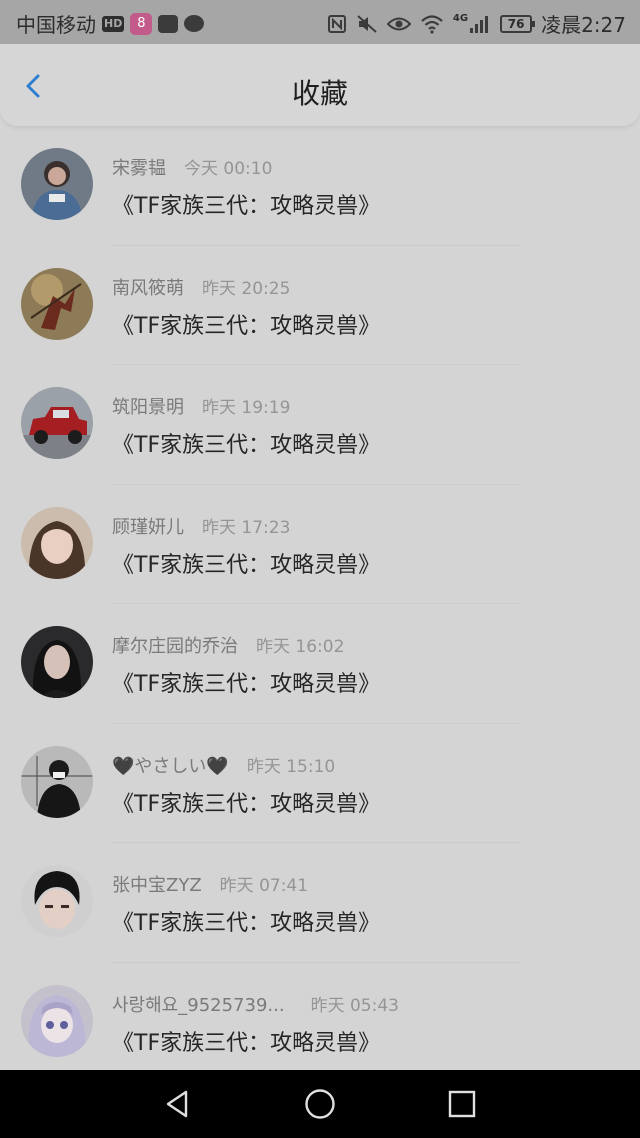 This screenshot has height=1138, width=640. I want to click on hd-icon: HD, so click(113, 23).